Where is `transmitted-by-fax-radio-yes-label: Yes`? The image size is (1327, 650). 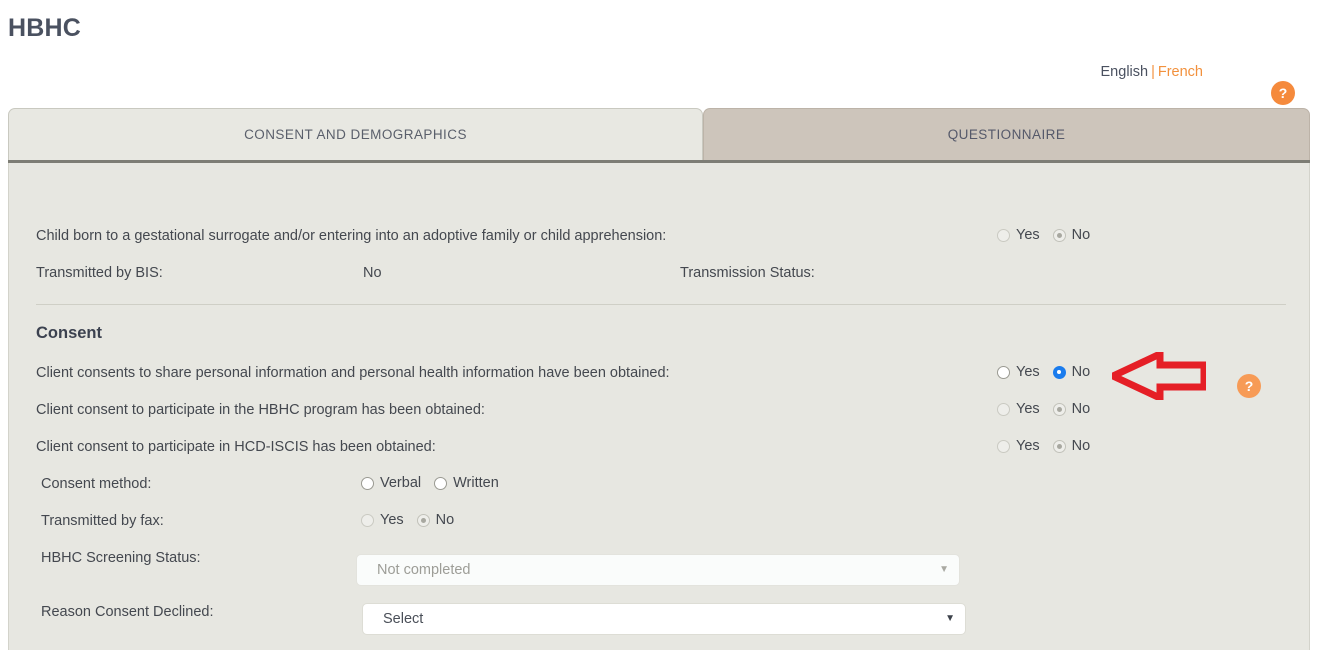
transmitted-by-fax-radio-yes-label: Yes is located at coordinates (392, 520).